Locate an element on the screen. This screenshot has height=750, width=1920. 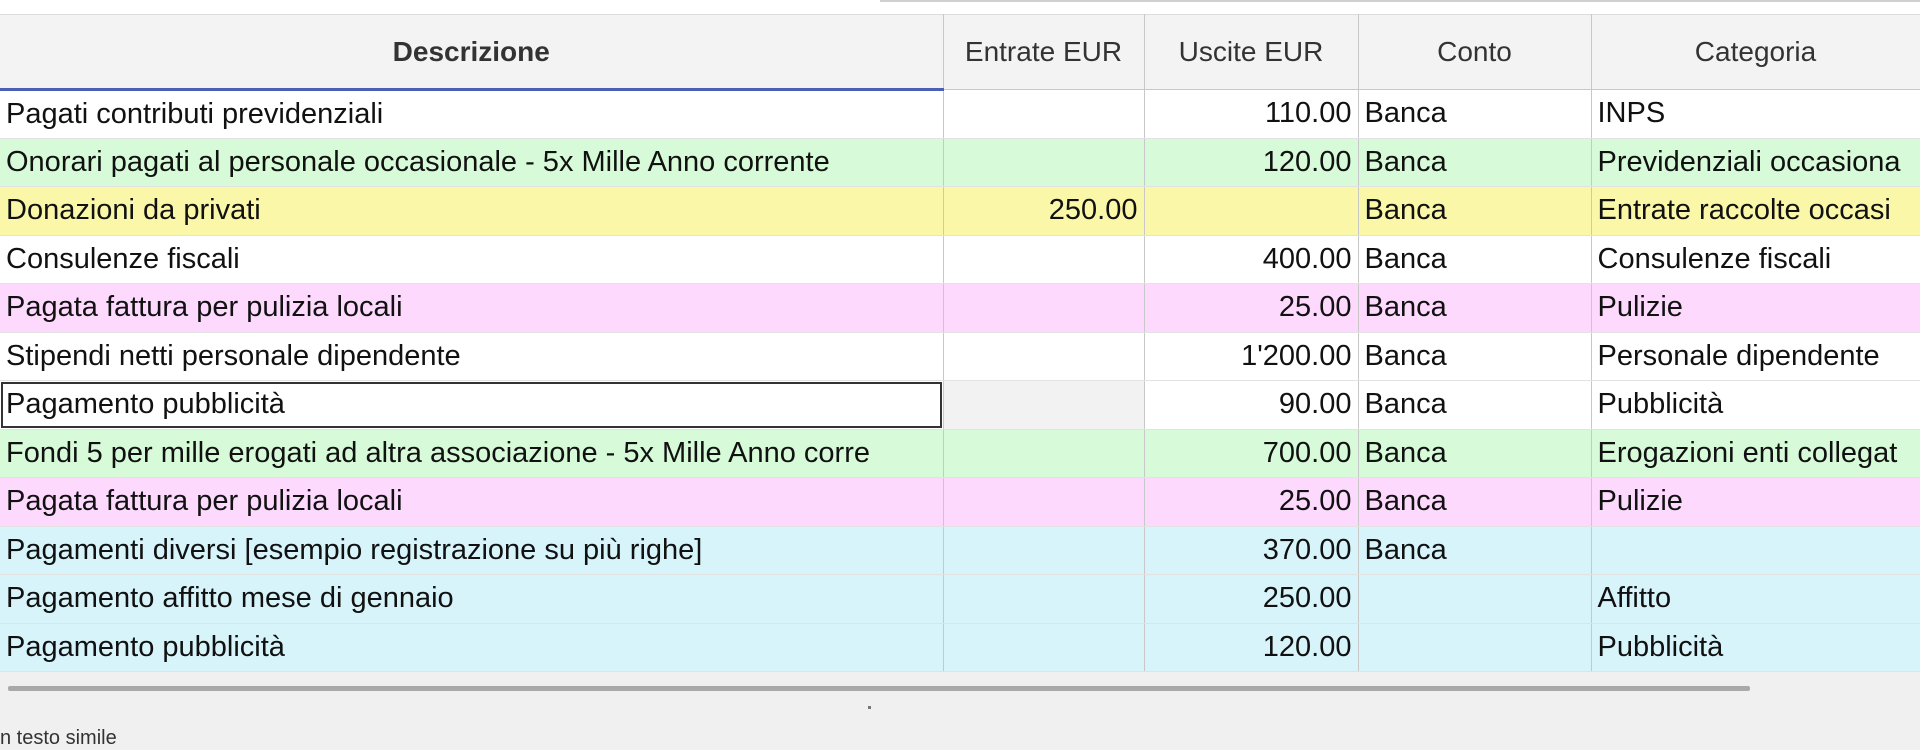
cell-categoria: Erogazioni enti collegat is located at coordinates (1755, 453).